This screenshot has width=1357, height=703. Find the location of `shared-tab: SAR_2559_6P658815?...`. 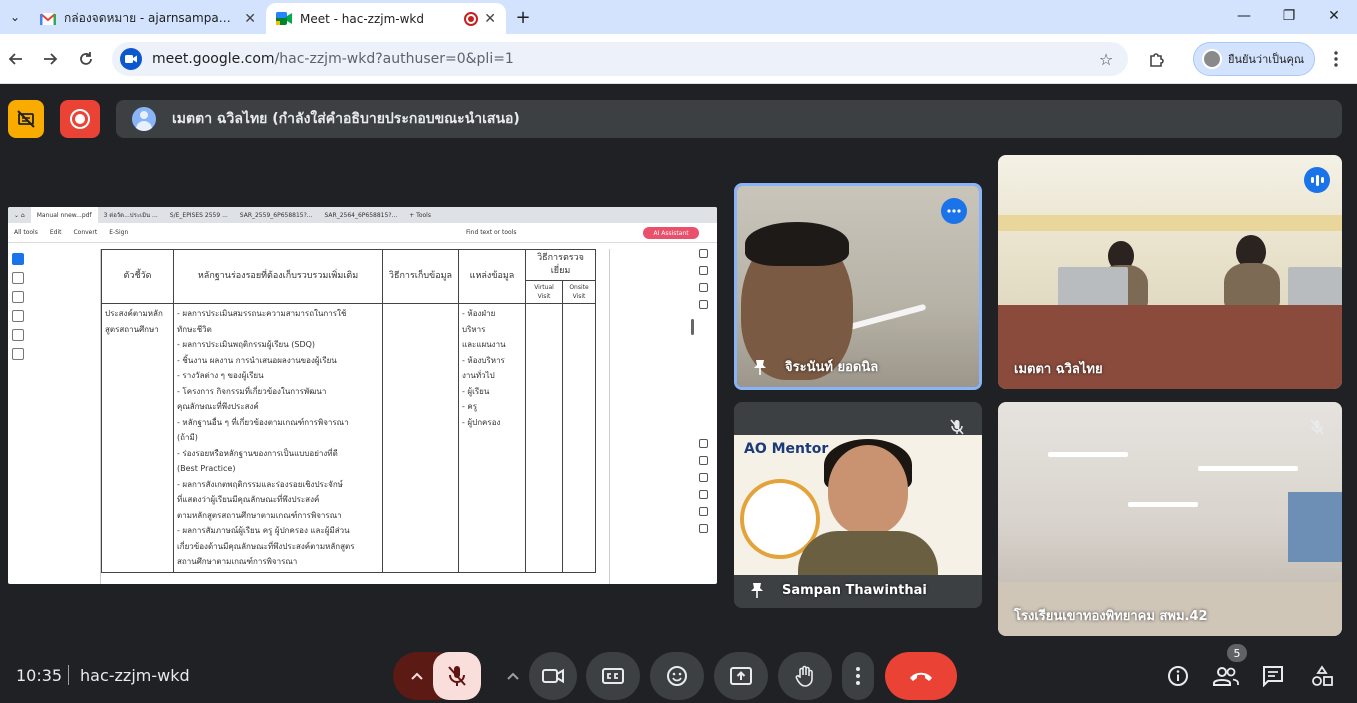

shared-tab: SAR_2559_6P658815?... is located at coordinates (276, 215).